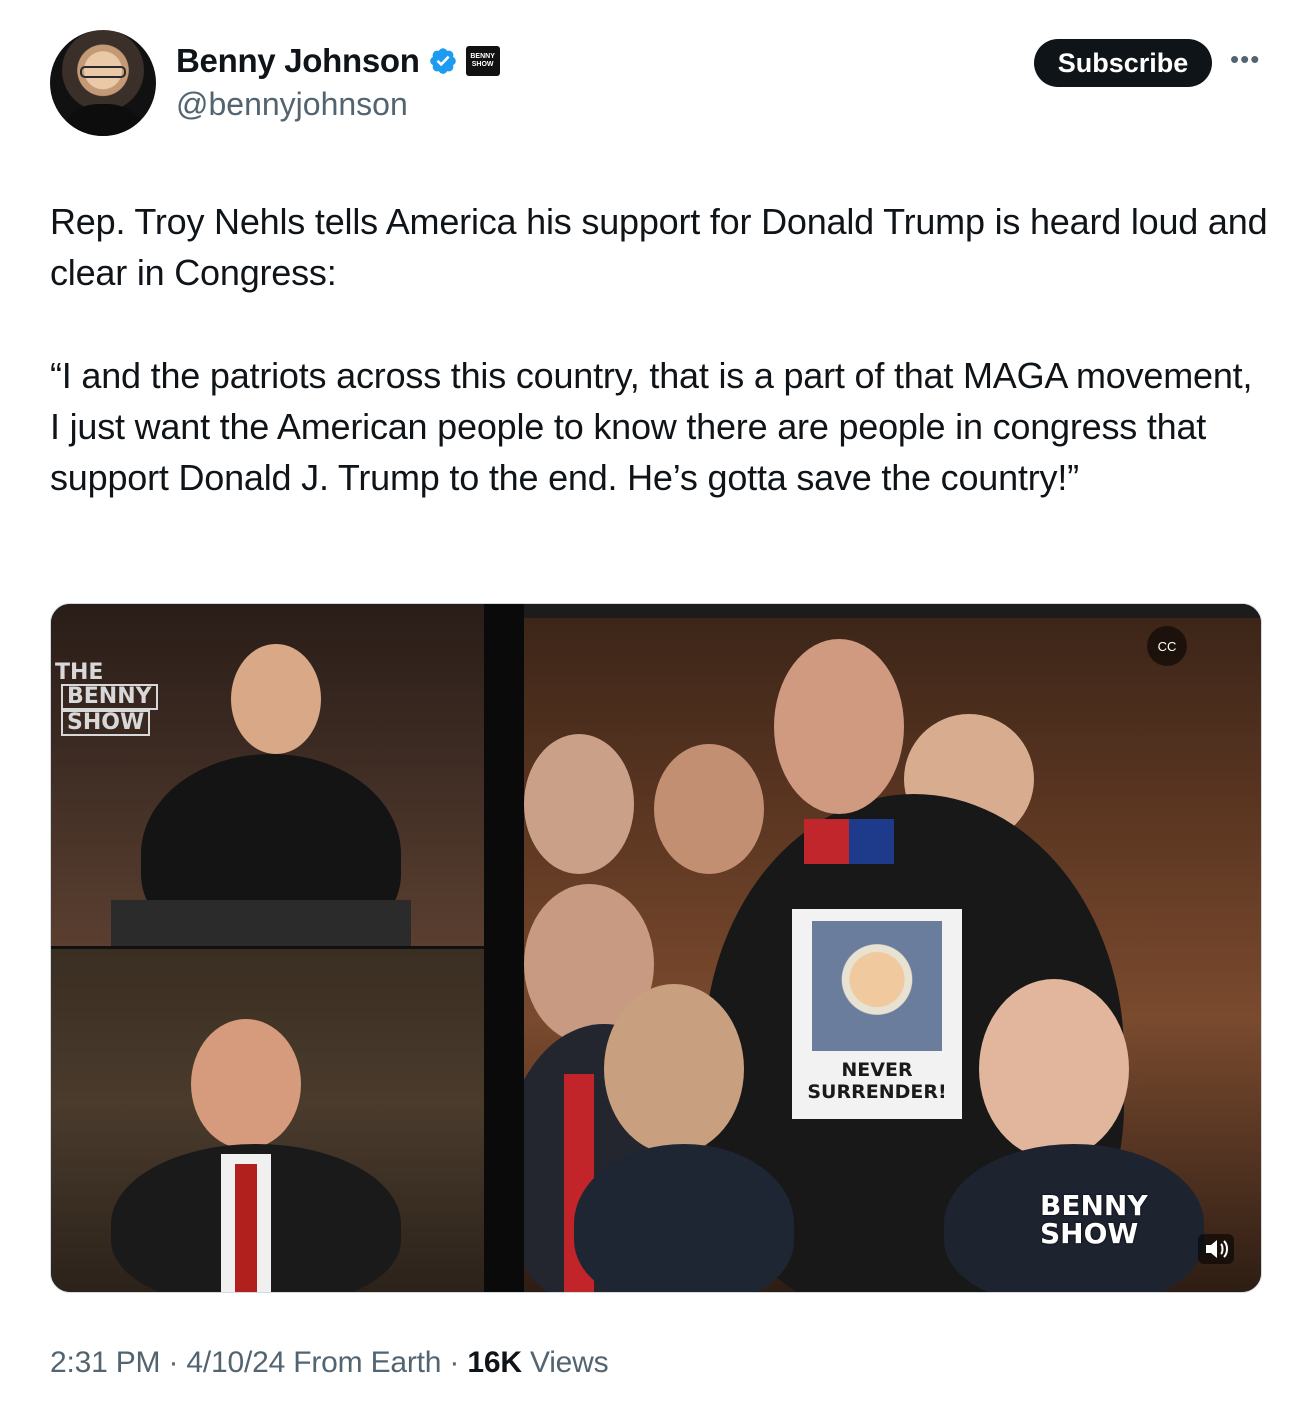 This screenshot has height=1410, width=1308. Describe the element at coordinates (103, 72) in the screenshot. I see `avatar-glasses` at that location.